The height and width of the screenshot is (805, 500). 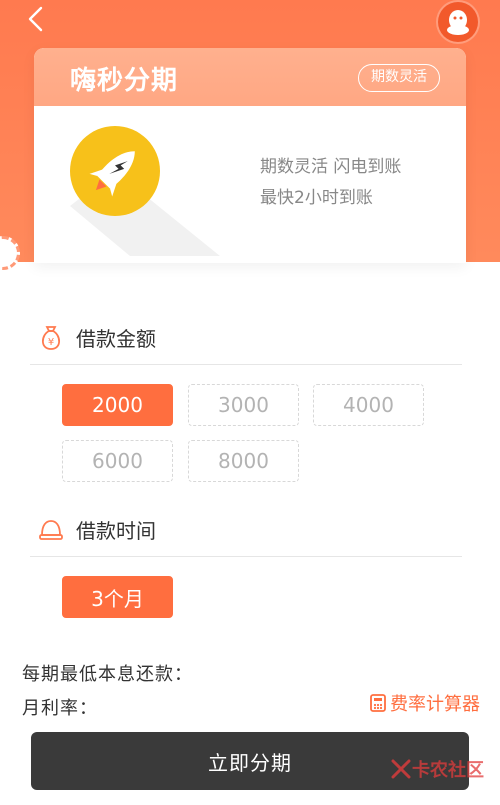 What do you see at coordinates (250, 77) in the screenshot?
I see `product-card-header: 嗨秒分期 期数灵活` at bounding box center [250, 77].